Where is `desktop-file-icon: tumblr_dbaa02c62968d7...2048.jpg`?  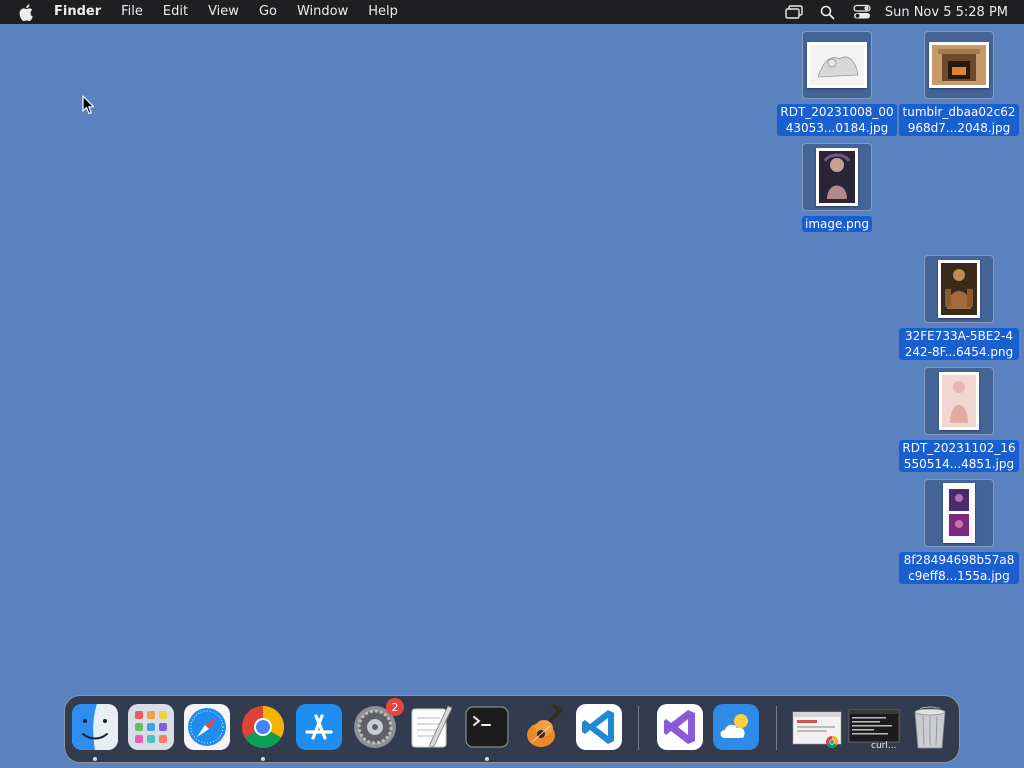
desktop-file-icon: tumblr_dbaa02c62968d7...2048.jpg is located at coordinates (959, 83).